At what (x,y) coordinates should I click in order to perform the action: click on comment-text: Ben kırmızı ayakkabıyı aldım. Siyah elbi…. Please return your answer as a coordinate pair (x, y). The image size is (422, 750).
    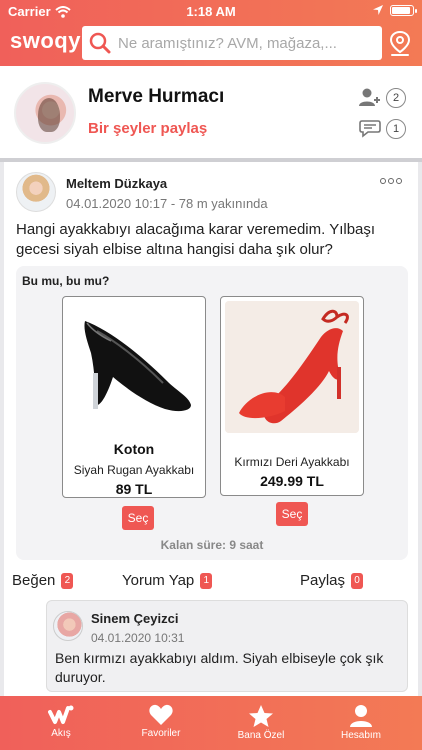
    Looking at the image, I should click on (219, 667).